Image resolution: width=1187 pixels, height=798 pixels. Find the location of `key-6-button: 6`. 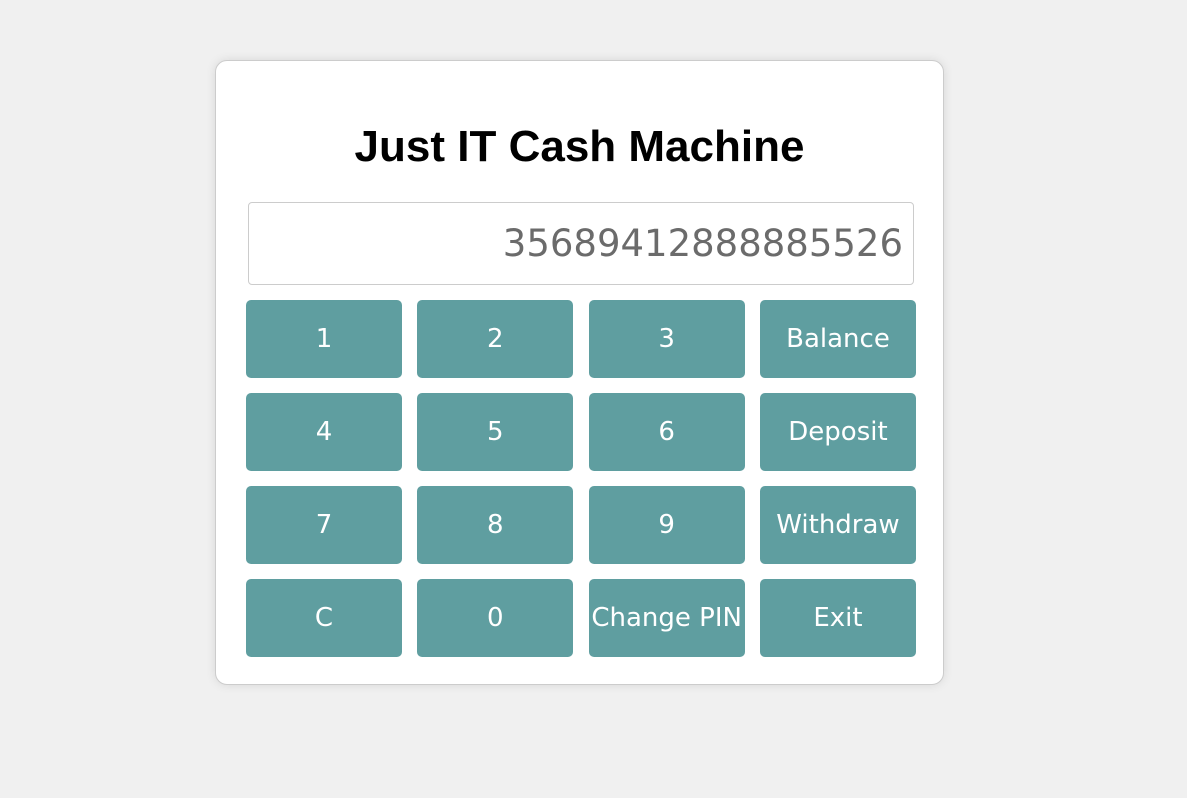

key-6-button: 6 is located at coordinates (666, 432).